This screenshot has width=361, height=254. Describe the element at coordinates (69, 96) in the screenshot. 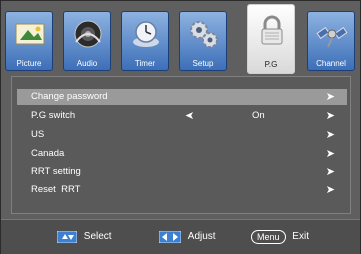

I see `menu-item-label: Change password` at that location.